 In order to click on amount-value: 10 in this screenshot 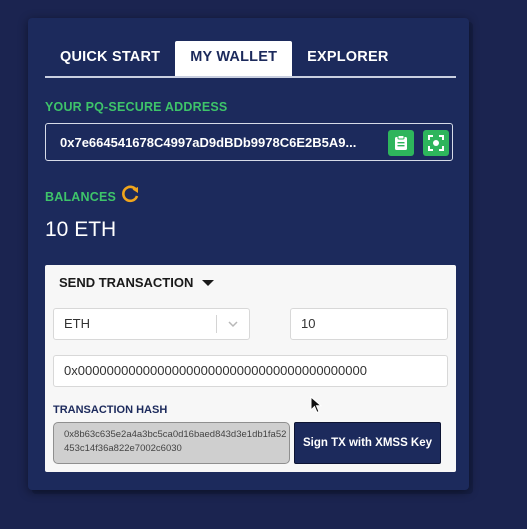, I will do `click(308, 323)`.